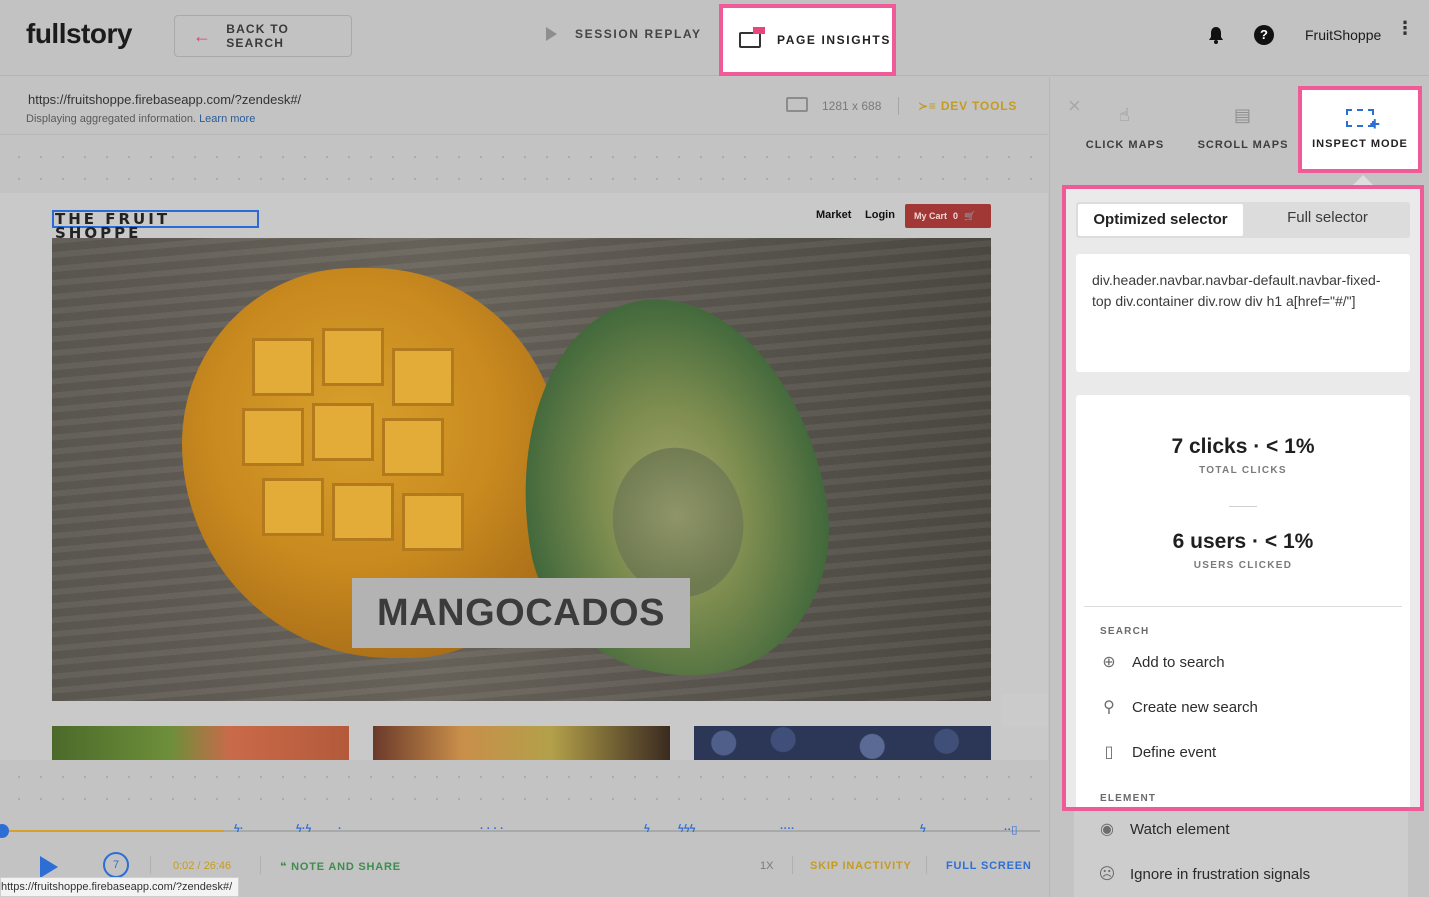  I want to click on total-clicks-value: 7 clicks · < 1%, so click(1243, 446).